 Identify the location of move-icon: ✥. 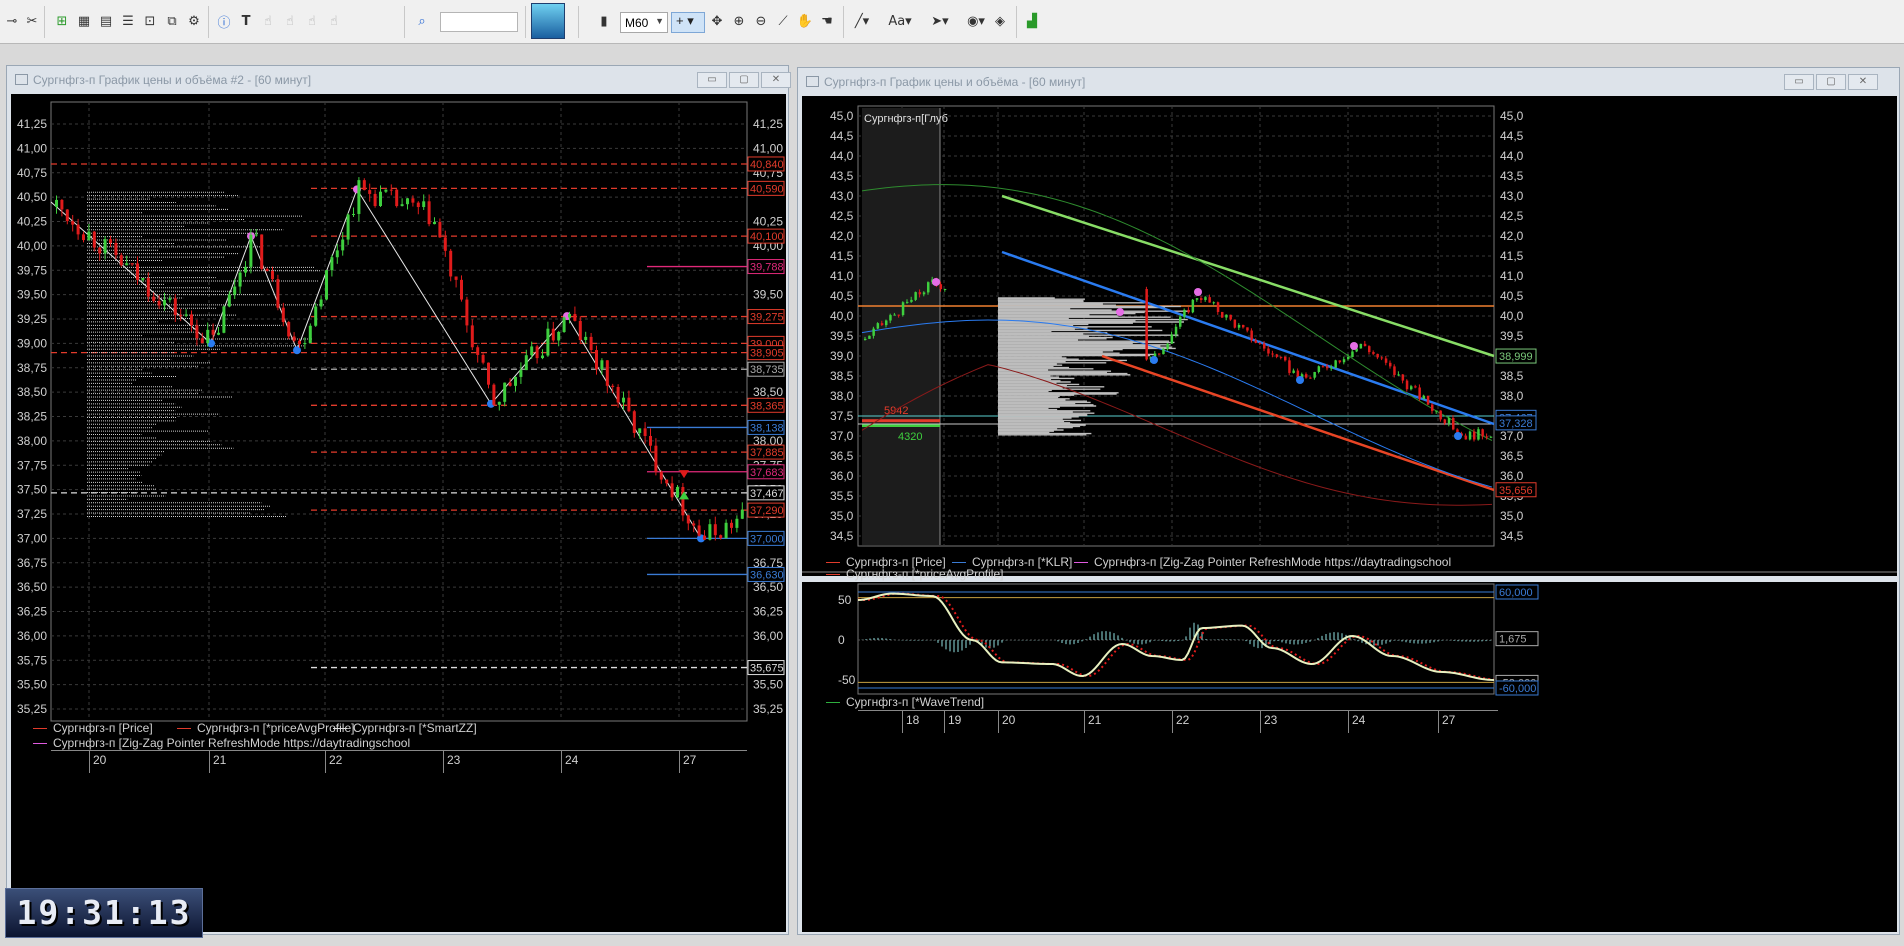
(717, 21).